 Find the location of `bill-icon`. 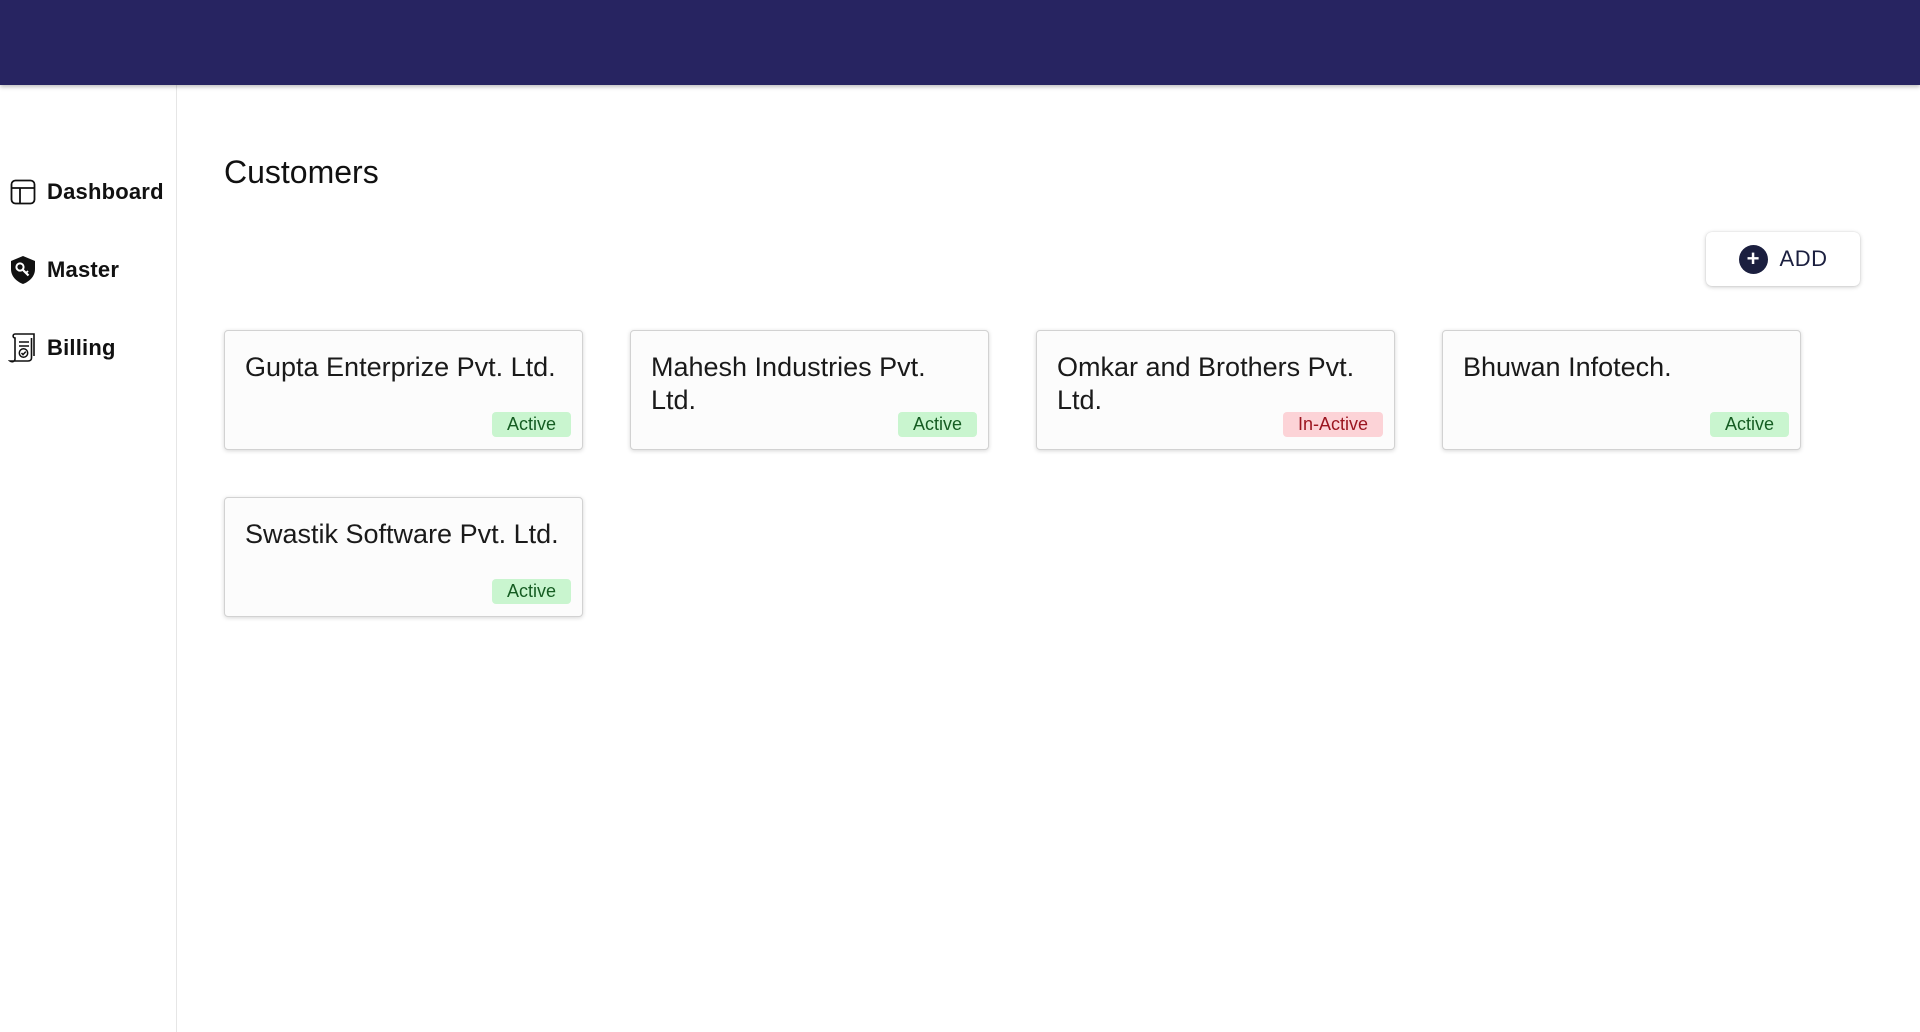

bill-icon is located at coordinates (23, 348).